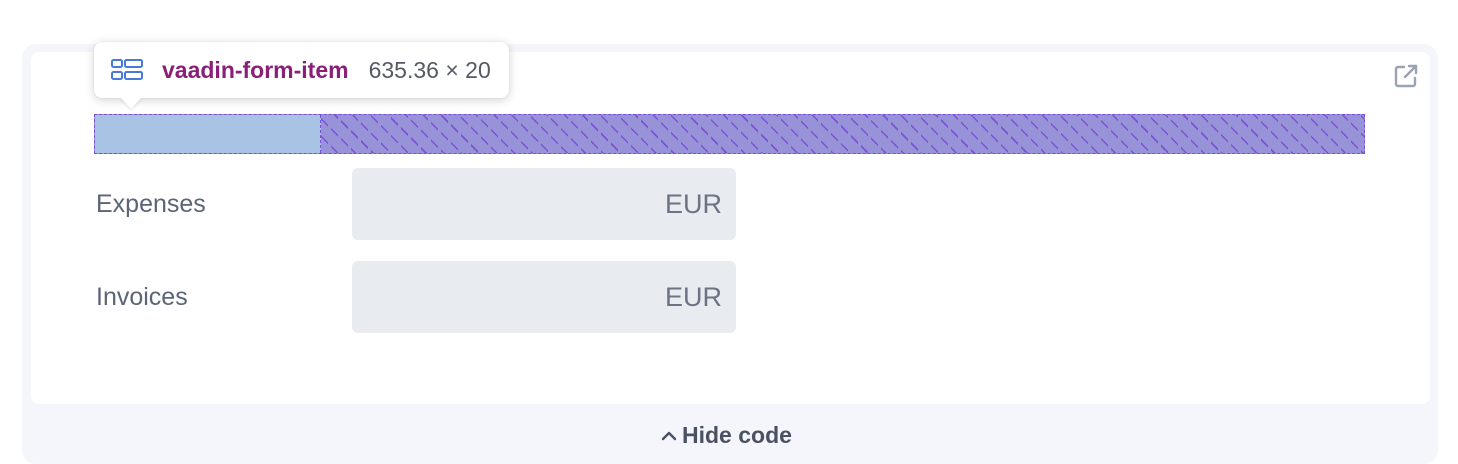  What do you see at coordinates (544, 204) in the screenshot?
I see `expenses-field: EUR` at bounding box center [544, 204].